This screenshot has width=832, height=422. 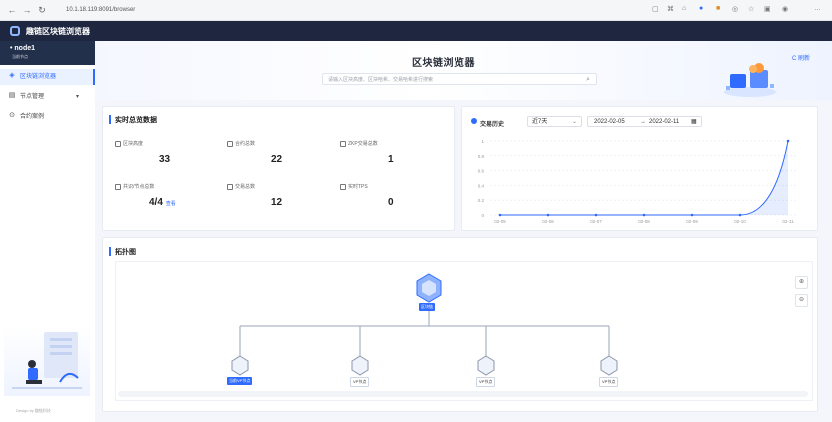 I want to click on browser-icon: ◎, so click(x=735, y=9).